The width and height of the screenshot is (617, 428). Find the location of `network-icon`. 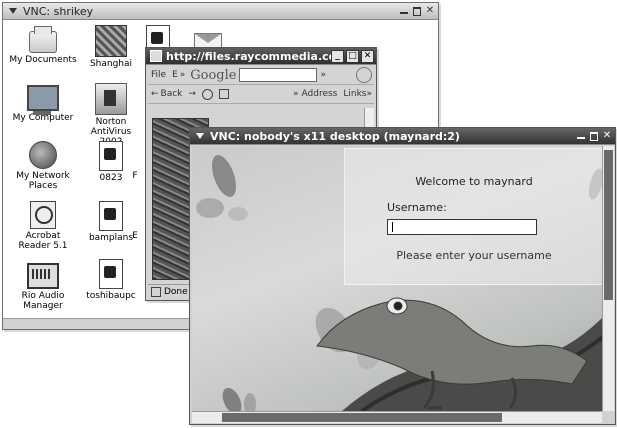

network-icon is located at coordinates (43, 155).